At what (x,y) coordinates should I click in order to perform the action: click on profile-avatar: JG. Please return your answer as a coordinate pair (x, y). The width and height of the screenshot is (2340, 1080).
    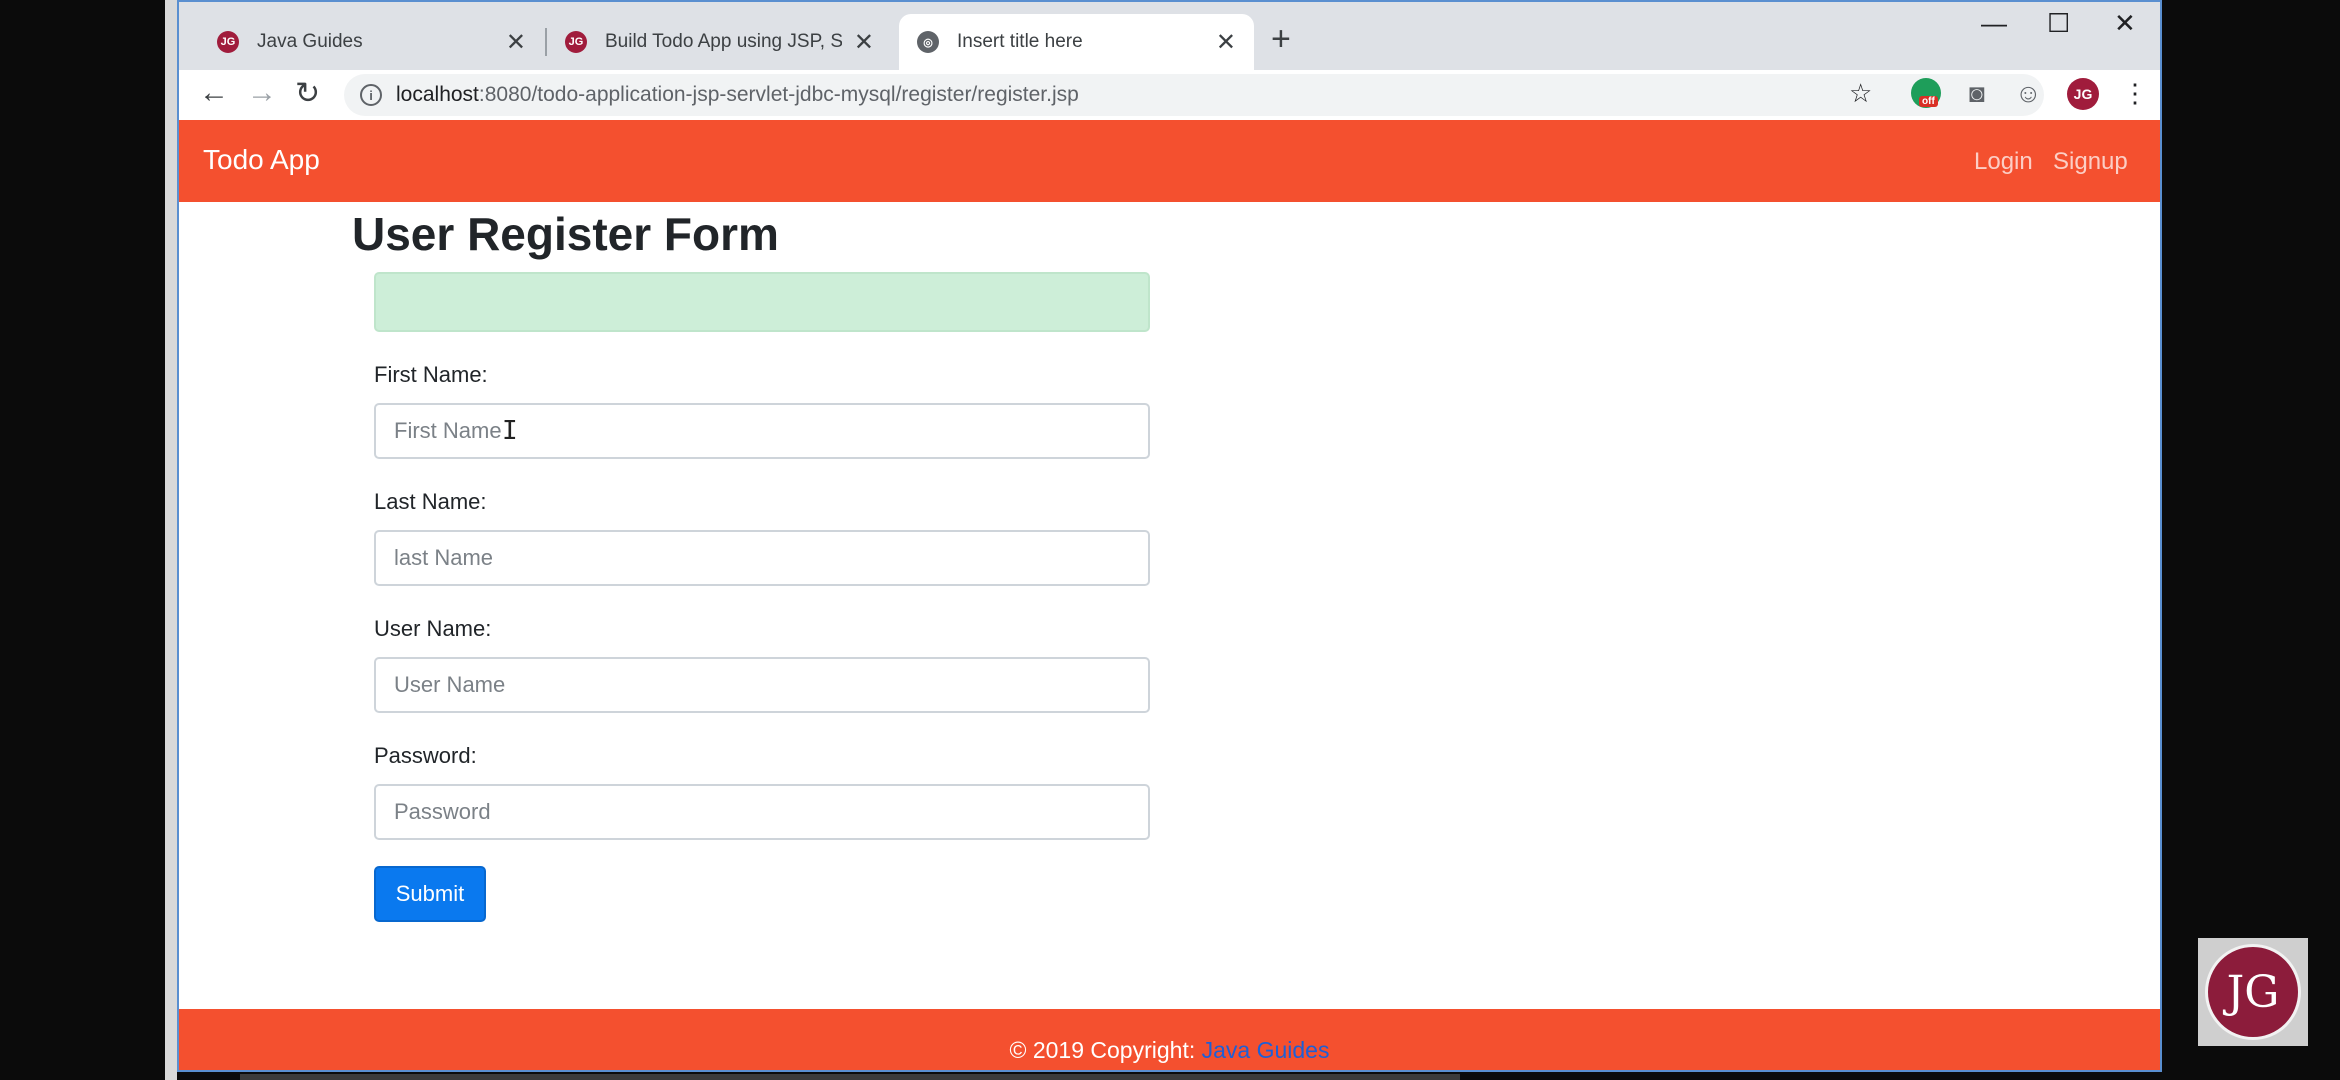
    Looking at the image, I should click on (2083, 94).